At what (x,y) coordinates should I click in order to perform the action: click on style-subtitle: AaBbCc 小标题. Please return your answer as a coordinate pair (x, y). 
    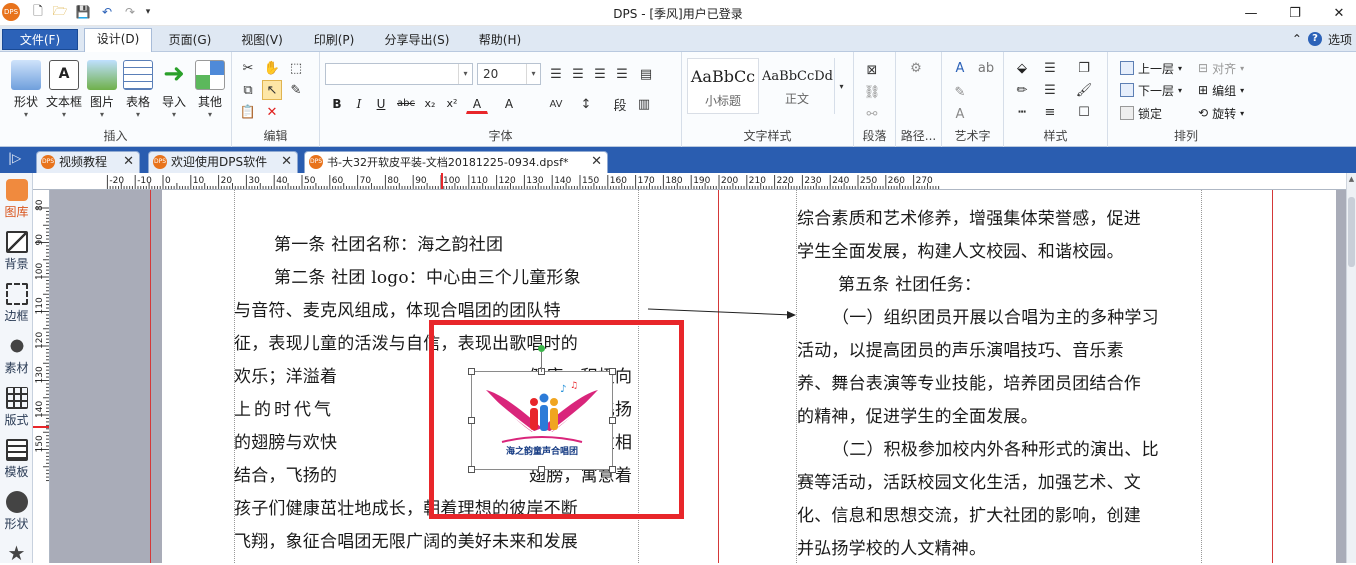
    Looking at the image, I should click on (723, 86).